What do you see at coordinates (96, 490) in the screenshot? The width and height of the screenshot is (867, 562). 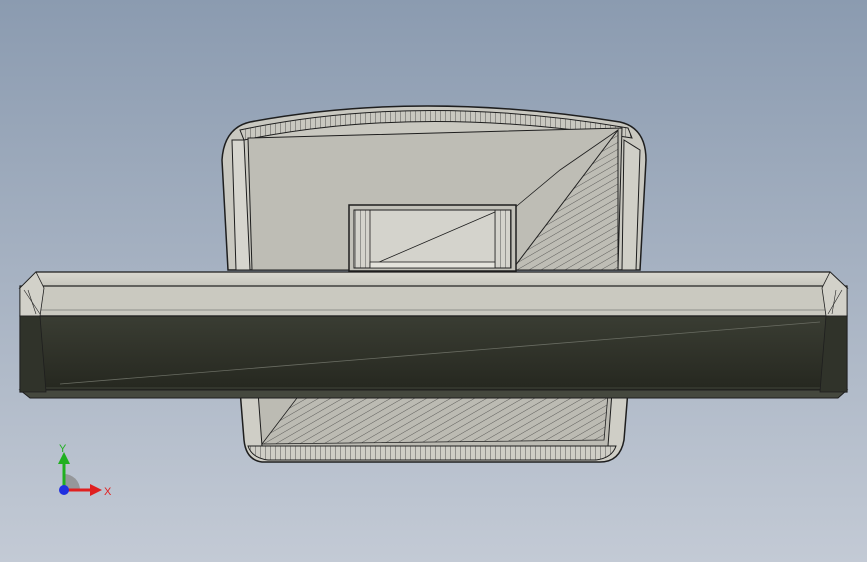 I see `x-axis-arrowhead` at bounding box center [96, 490].